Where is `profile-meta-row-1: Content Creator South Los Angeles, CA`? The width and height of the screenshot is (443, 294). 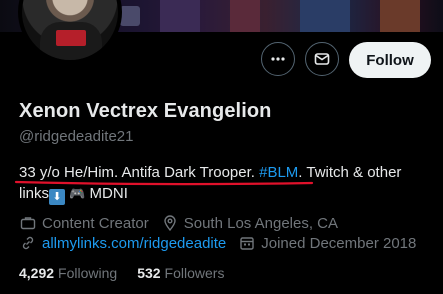
profile-meta-row-1: Content Creator South Los Angeles, CA is located at coordinates (184, 223).